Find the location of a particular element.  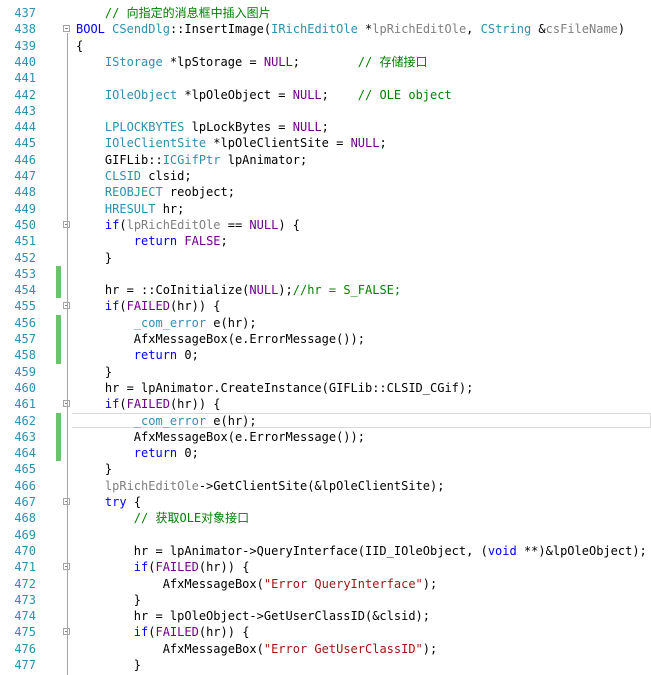

code-line: 475 if(FAILED(hr)) { is located at coordinates (325, 632).